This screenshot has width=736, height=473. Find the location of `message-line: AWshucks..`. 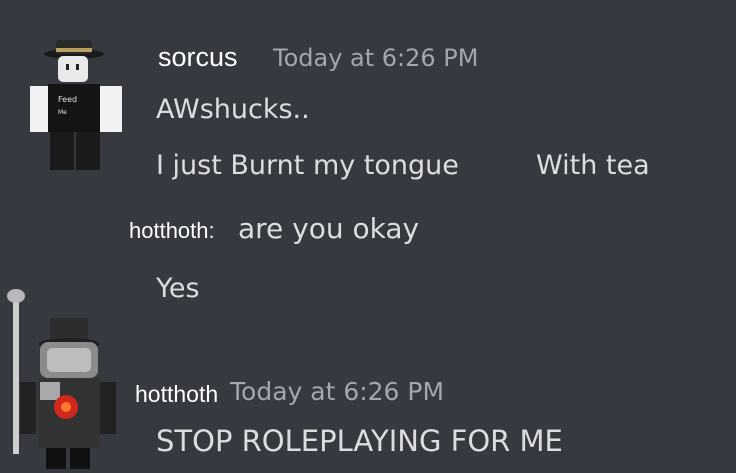

message-line: AWshucks.. is located at coordinates (233, 109).